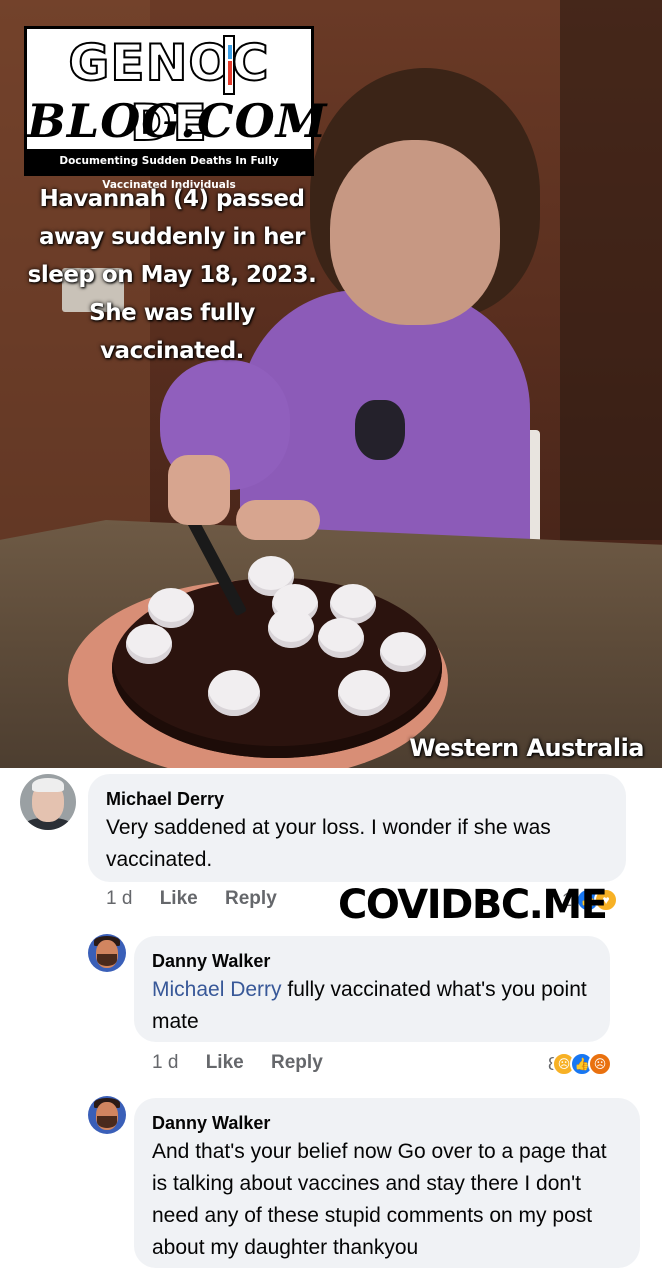 This screenshot has width=662, height=1280. Describe the element at coordinates (177, 121) in the screenshot. I see `logo-subtitle: BLOG.COM` at that location.